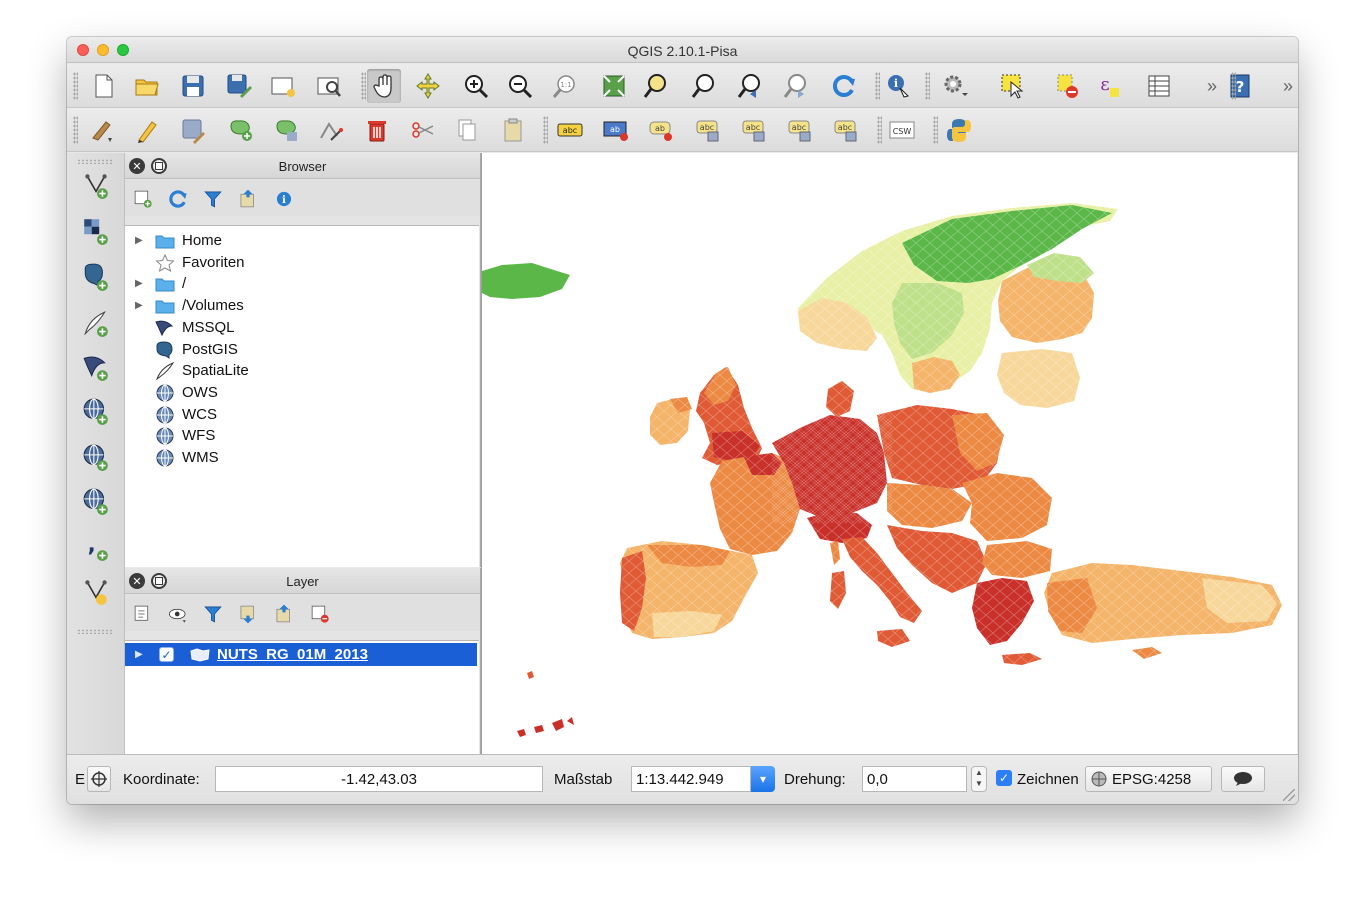 Image resolution: width=1365 pixels, height=900 pixels. Describe the element at coordinates (1240, 86) in the screenshot. I see `help-button: ?` at that location.